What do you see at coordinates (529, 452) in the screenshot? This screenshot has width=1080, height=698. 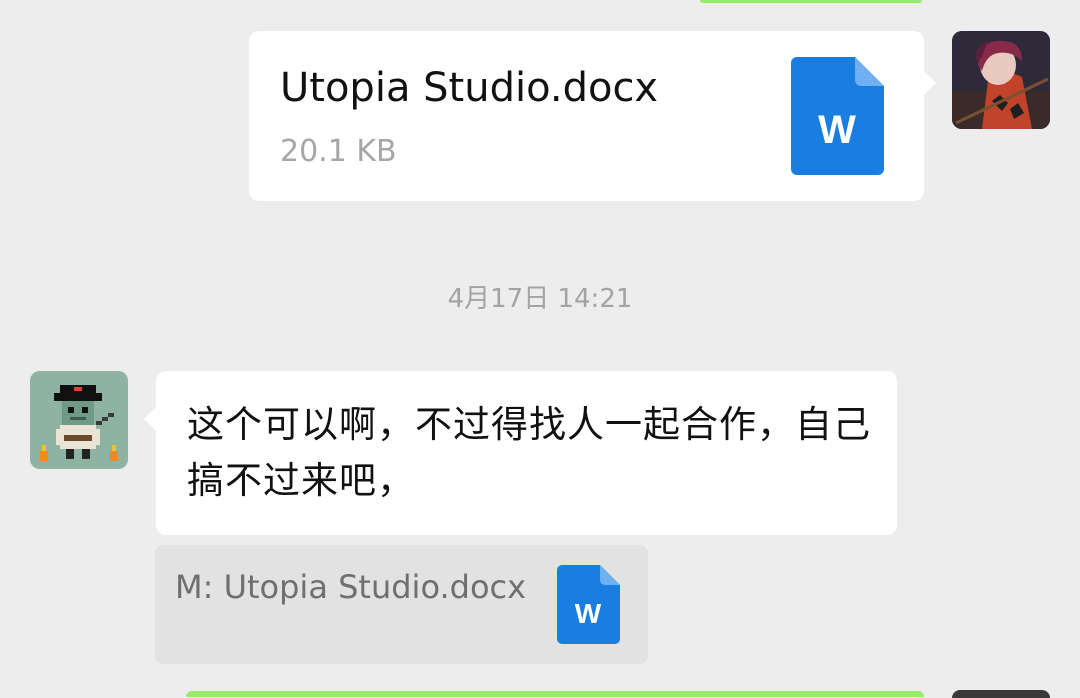 I see `message-text: 这个可以啊，不过得找人一起合作，自己搞不过来吧，` at bounding box center [529, 452].